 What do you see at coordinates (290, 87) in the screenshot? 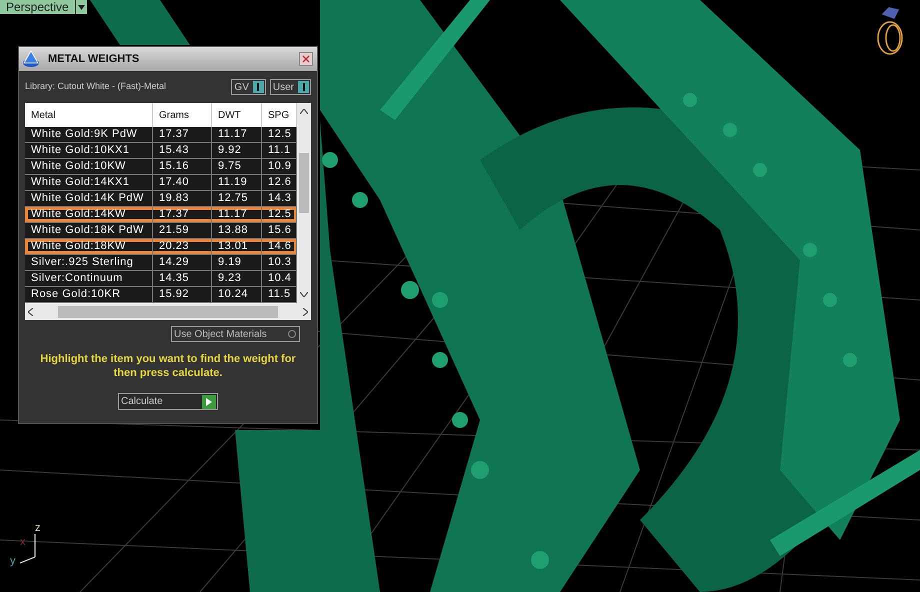
I see `toggle-button: User` at bounding box center [290, 87].